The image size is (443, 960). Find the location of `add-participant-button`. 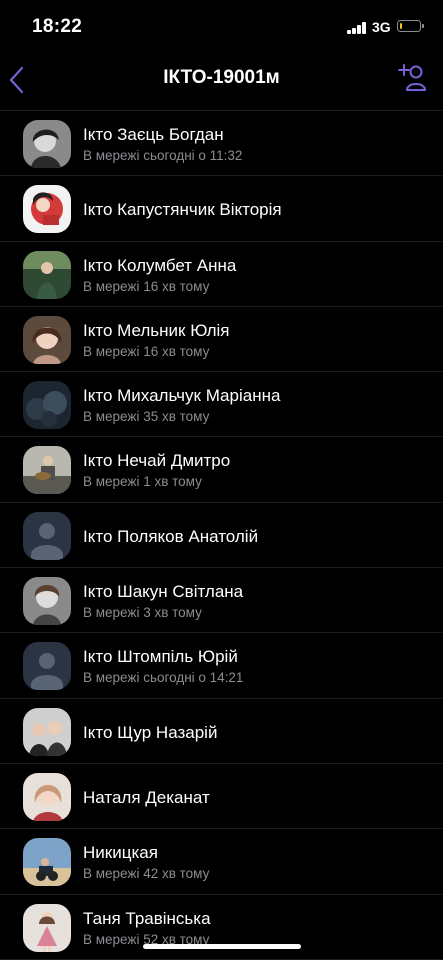

add-participant-button is located at coordinates (412, 78).